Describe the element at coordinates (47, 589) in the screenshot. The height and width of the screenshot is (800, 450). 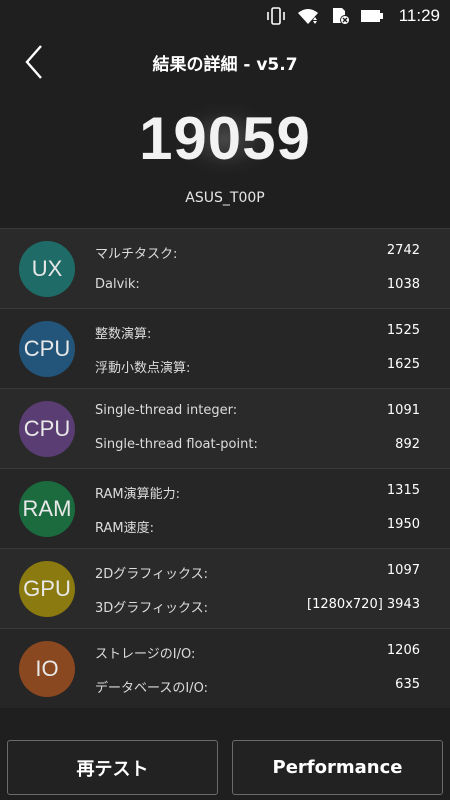
I see `gpu-badge: GPU` at that location.